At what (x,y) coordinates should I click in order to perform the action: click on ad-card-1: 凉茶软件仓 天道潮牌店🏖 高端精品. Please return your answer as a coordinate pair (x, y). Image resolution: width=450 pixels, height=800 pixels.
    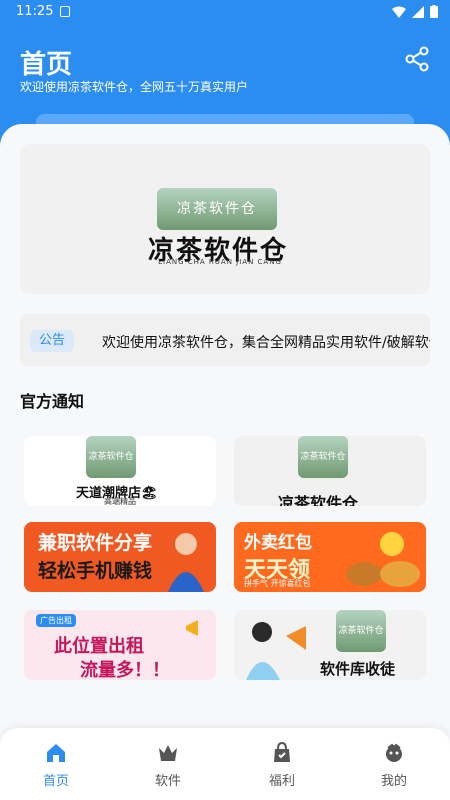
    Looking at the image, I should click on (120, 471).